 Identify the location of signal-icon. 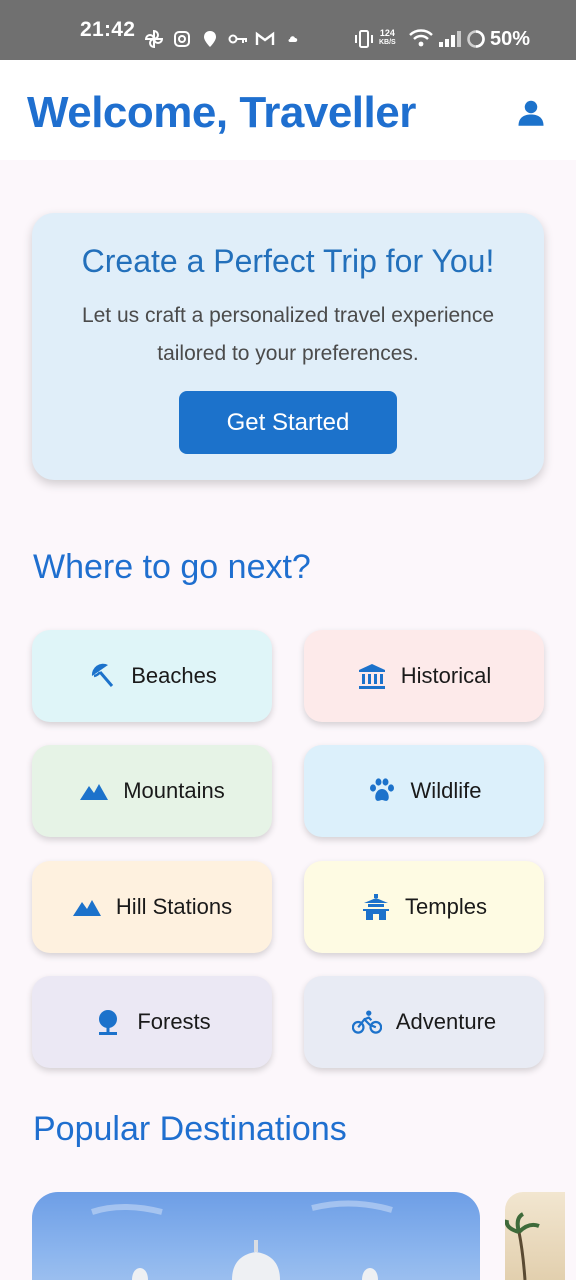
(450, 39).